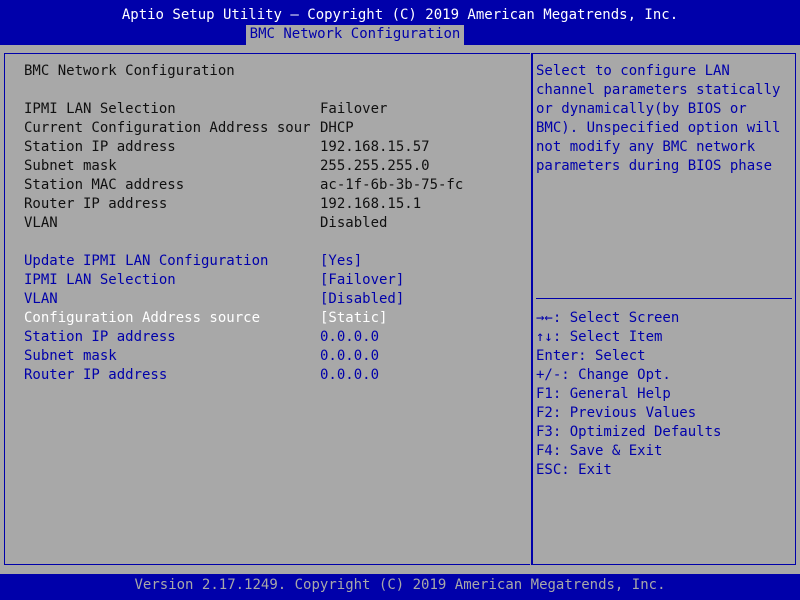  Describe the element at coordinates (608, 318) in the screenshot. I see `key-help-select-screen: →←: Select Screen` at that location.